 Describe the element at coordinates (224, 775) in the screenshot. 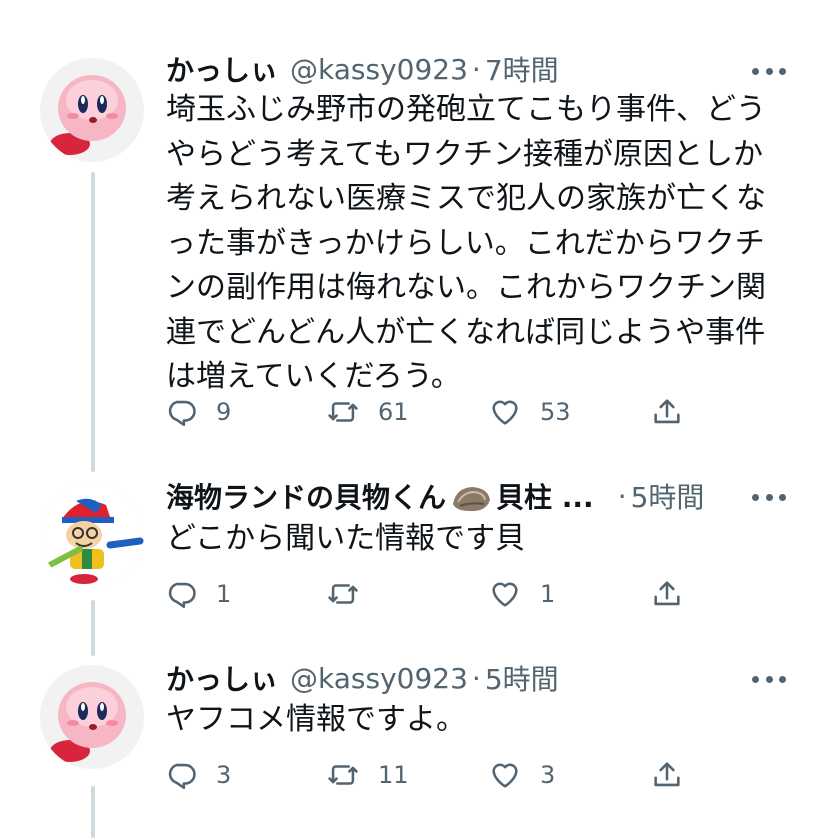

I see `reply-count: 3` at that location.